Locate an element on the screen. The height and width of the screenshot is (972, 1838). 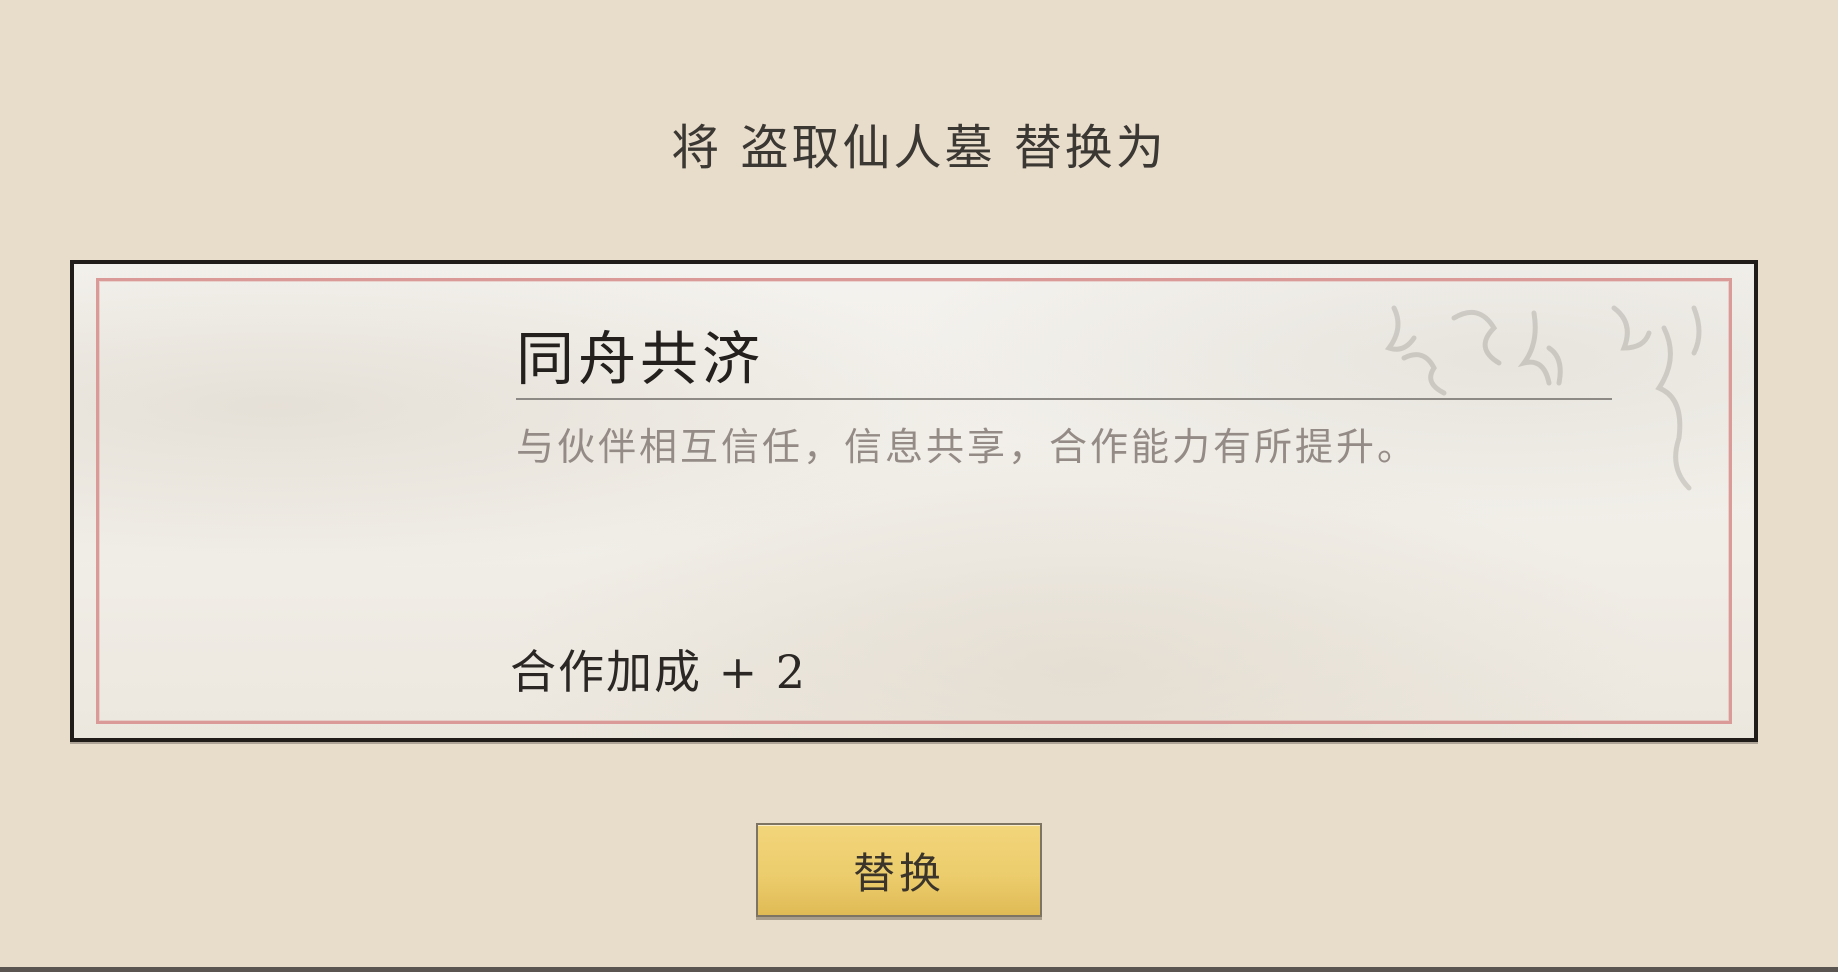
trait-description: 与伙伴相互信任，信息共享，合作能力有所提升。 is located at coordinates (967, 447).